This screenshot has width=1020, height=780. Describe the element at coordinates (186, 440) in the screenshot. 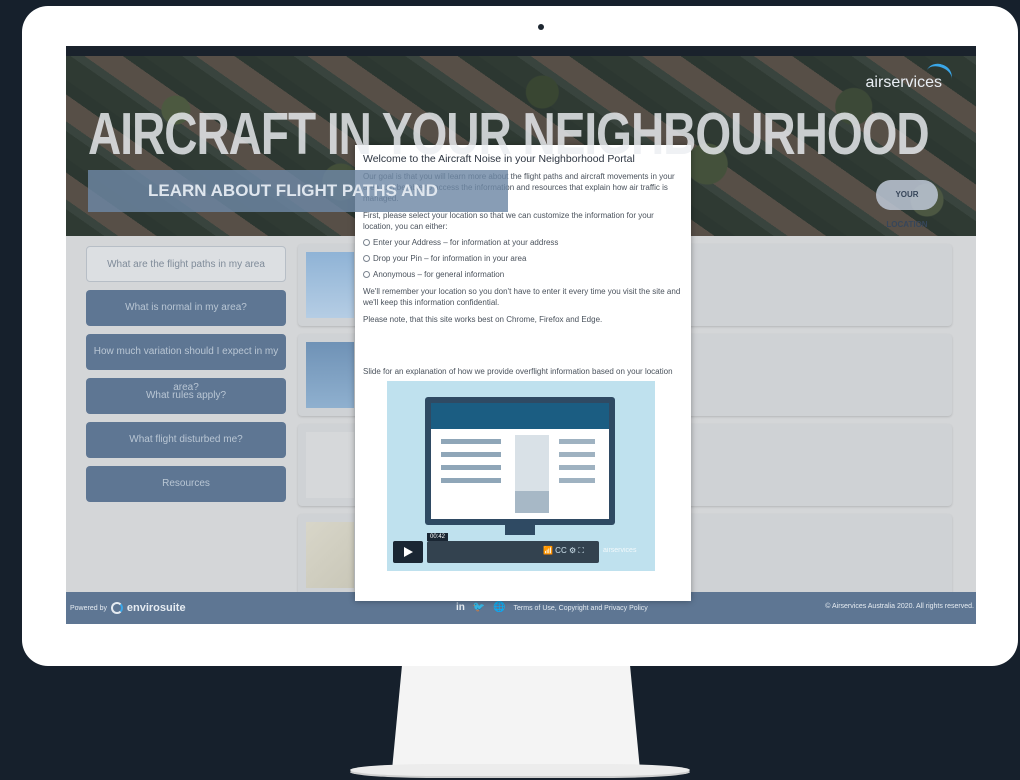

I see `nav-item-disturbed: What flight disturbed me?` at that location.